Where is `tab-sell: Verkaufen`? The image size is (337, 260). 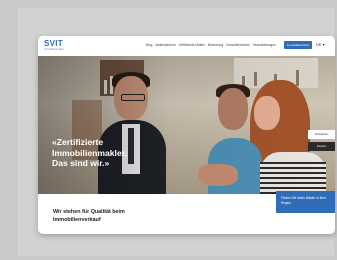 tab-sell: Verkaufen is located at coordinates (321, 134).